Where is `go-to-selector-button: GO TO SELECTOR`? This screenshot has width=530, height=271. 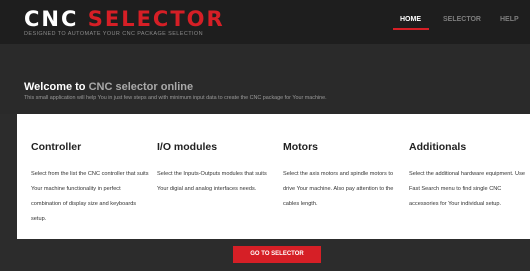
go-to-selector-button: GO TO SELECTOR is located at coordinates (277, 254).